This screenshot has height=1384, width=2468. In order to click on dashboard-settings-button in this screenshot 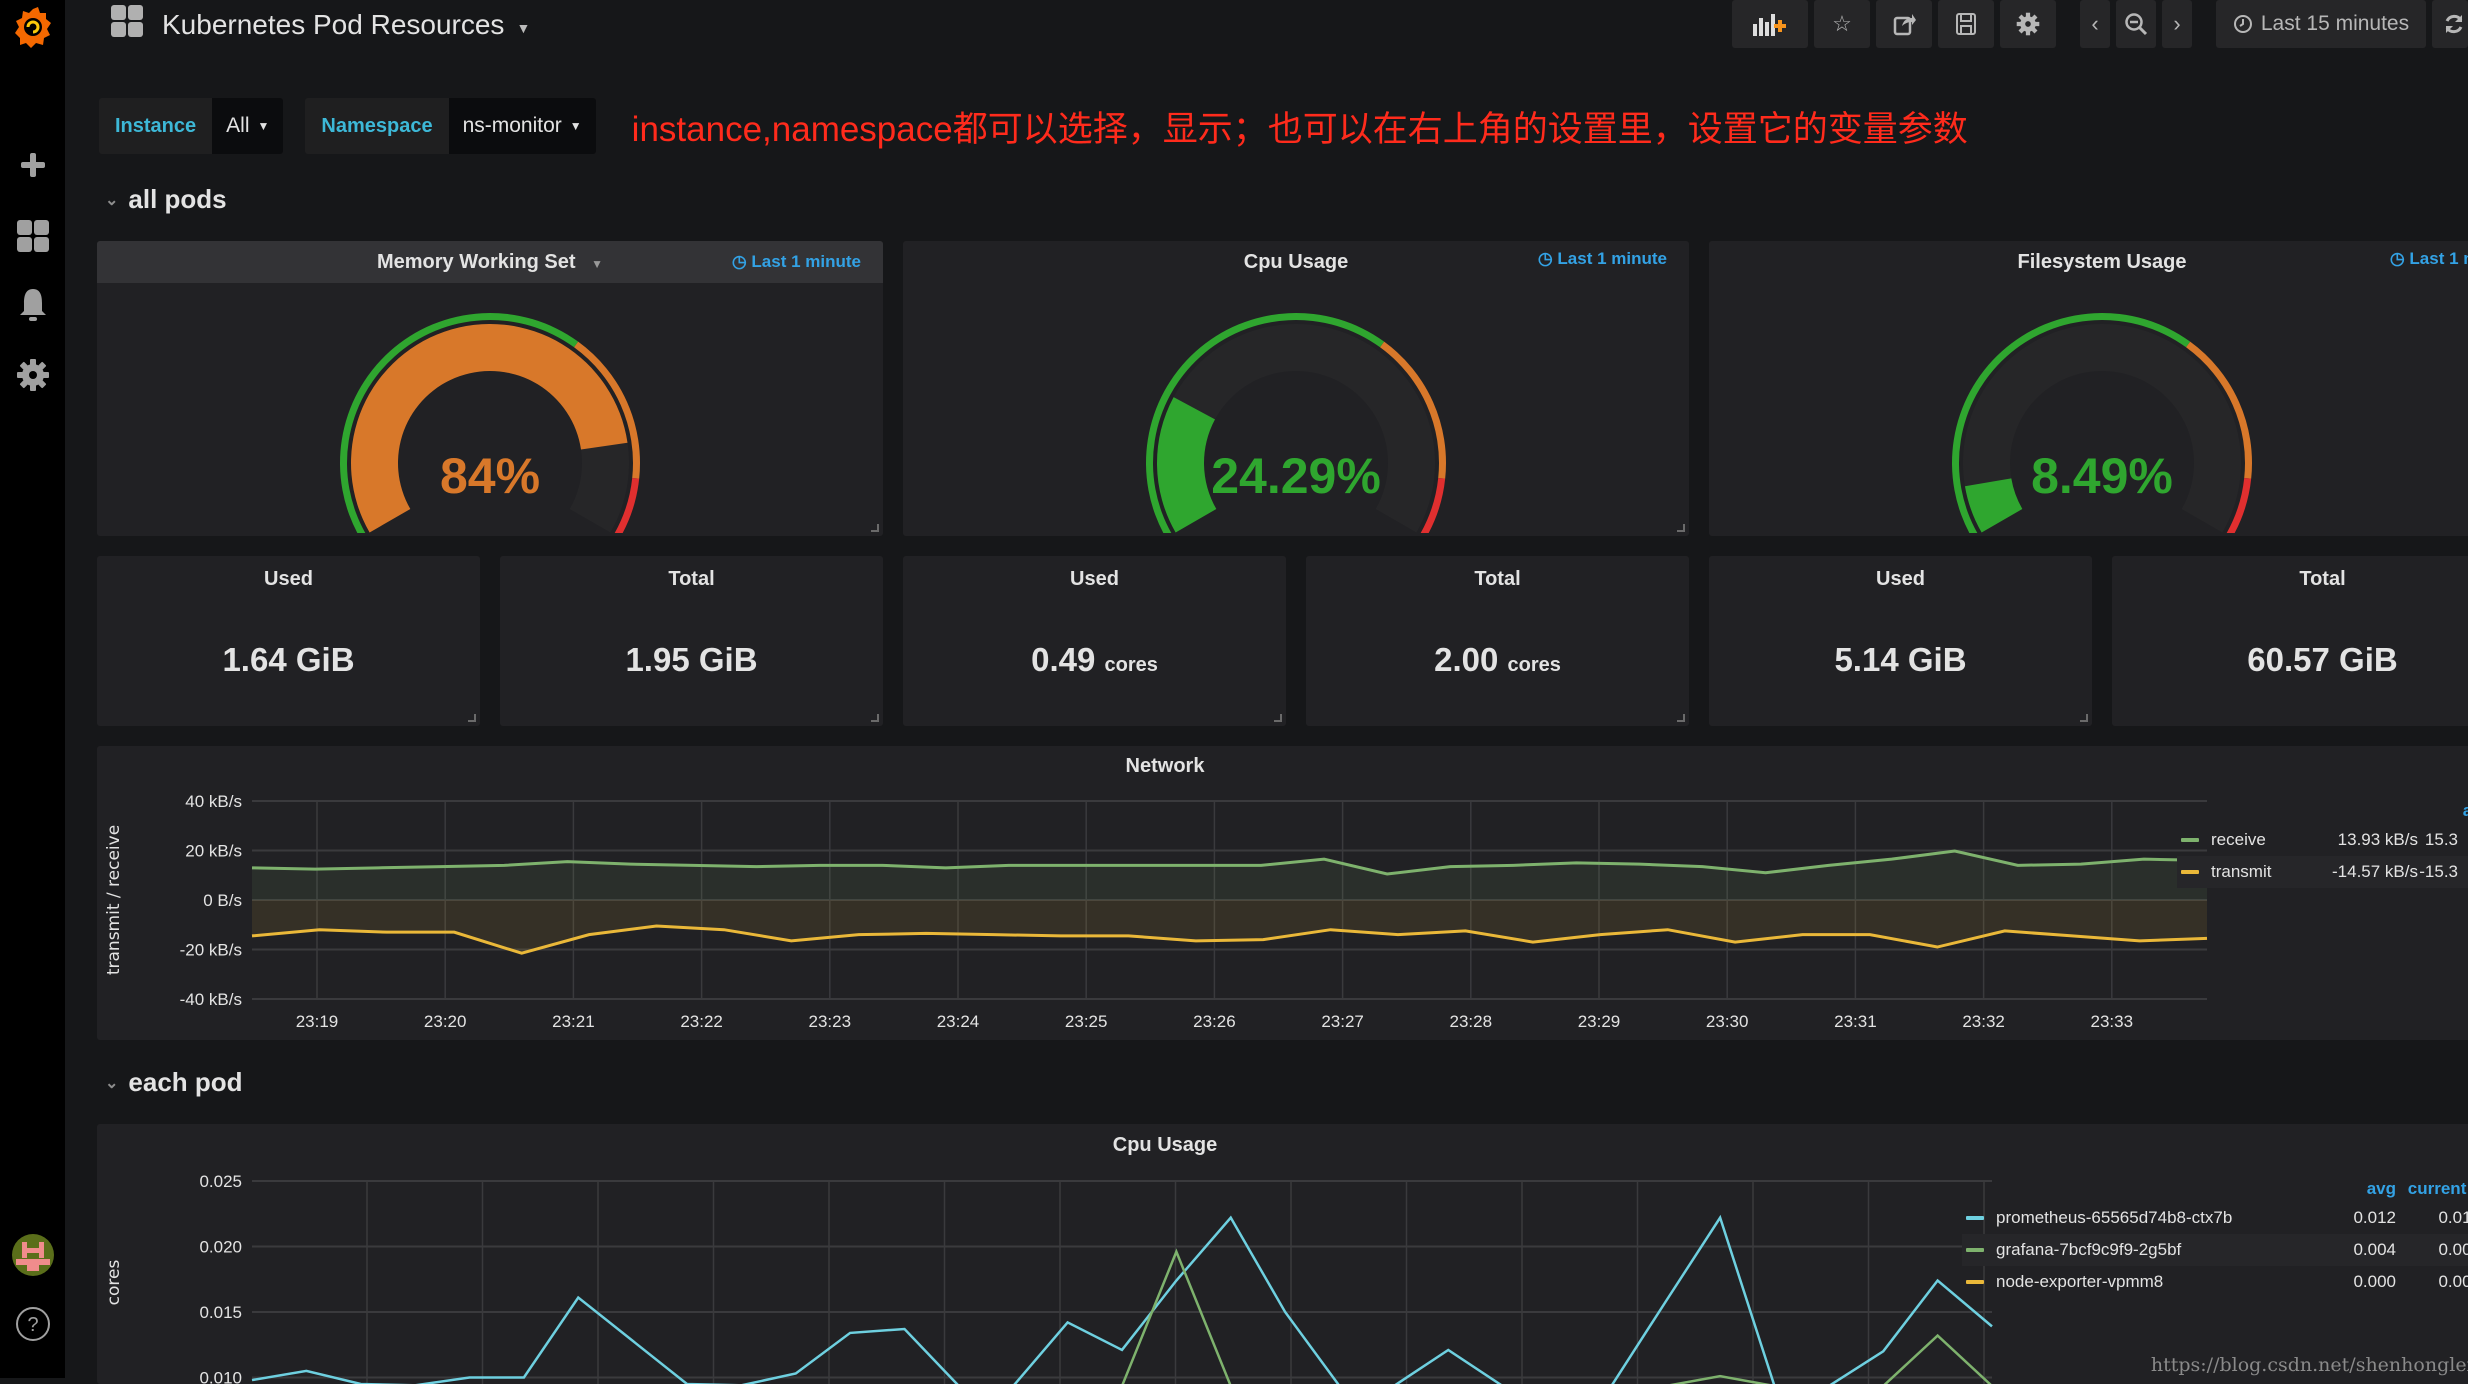, I will do `click(2028, 24)`.